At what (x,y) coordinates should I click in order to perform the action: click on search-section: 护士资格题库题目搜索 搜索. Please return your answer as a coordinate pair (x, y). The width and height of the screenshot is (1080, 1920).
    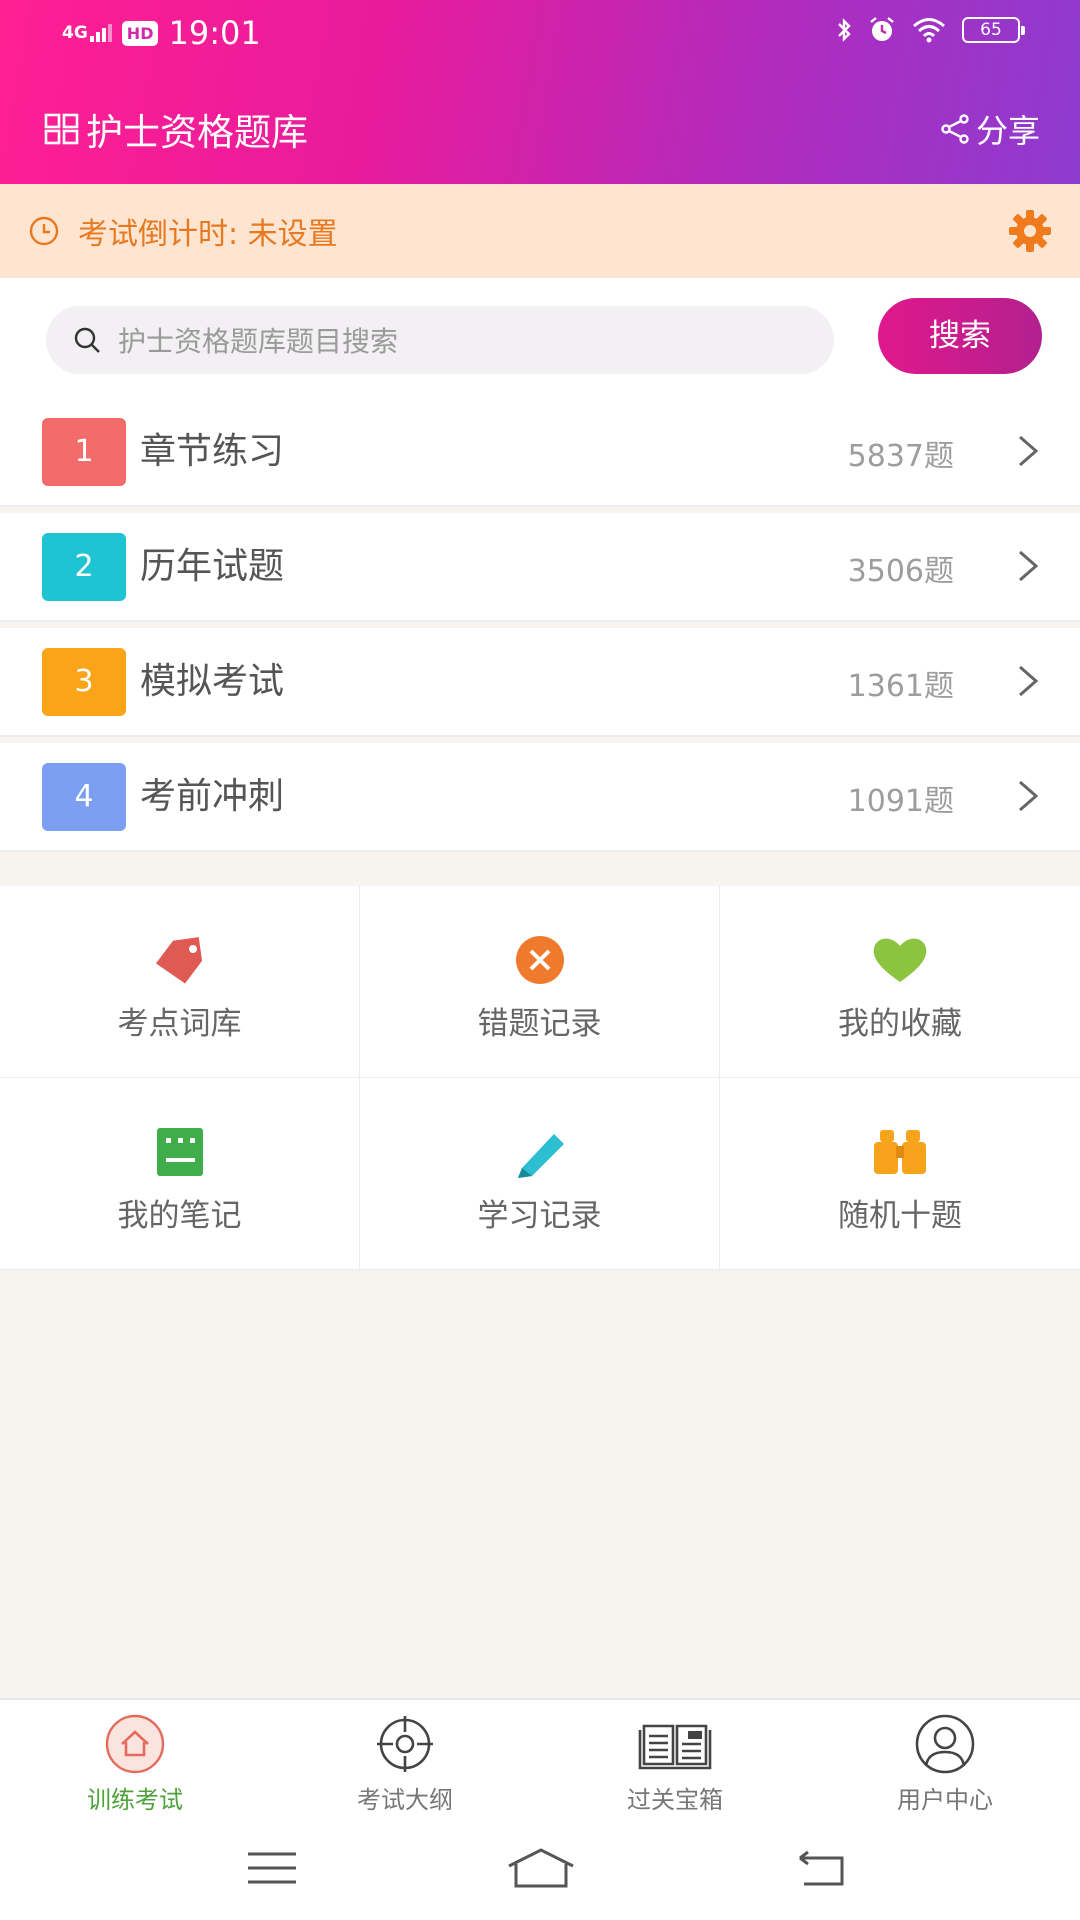
    Looking at the image, I should click on (540, 338).